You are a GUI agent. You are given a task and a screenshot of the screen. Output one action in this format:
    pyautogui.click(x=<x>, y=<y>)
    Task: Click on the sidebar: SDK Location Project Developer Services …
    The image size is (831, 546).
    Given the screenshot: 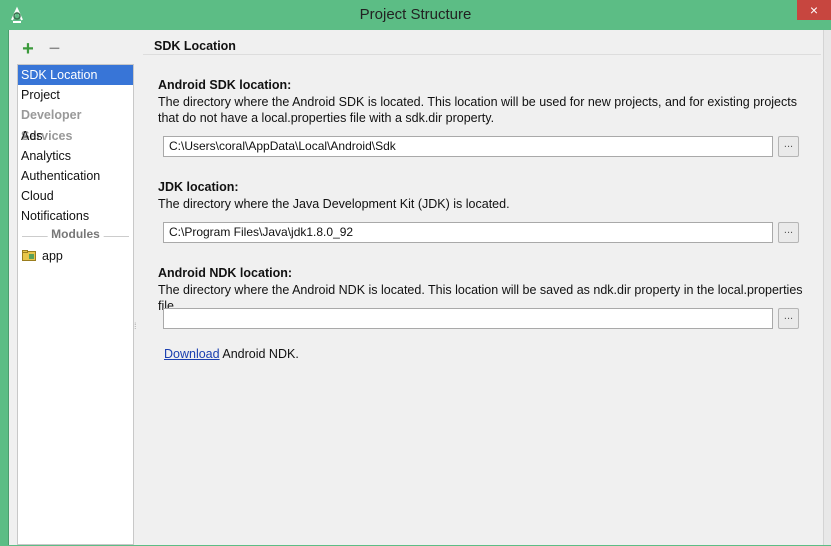 What is the action you would take?
    pyautogui.click(x=75, y=304)
    